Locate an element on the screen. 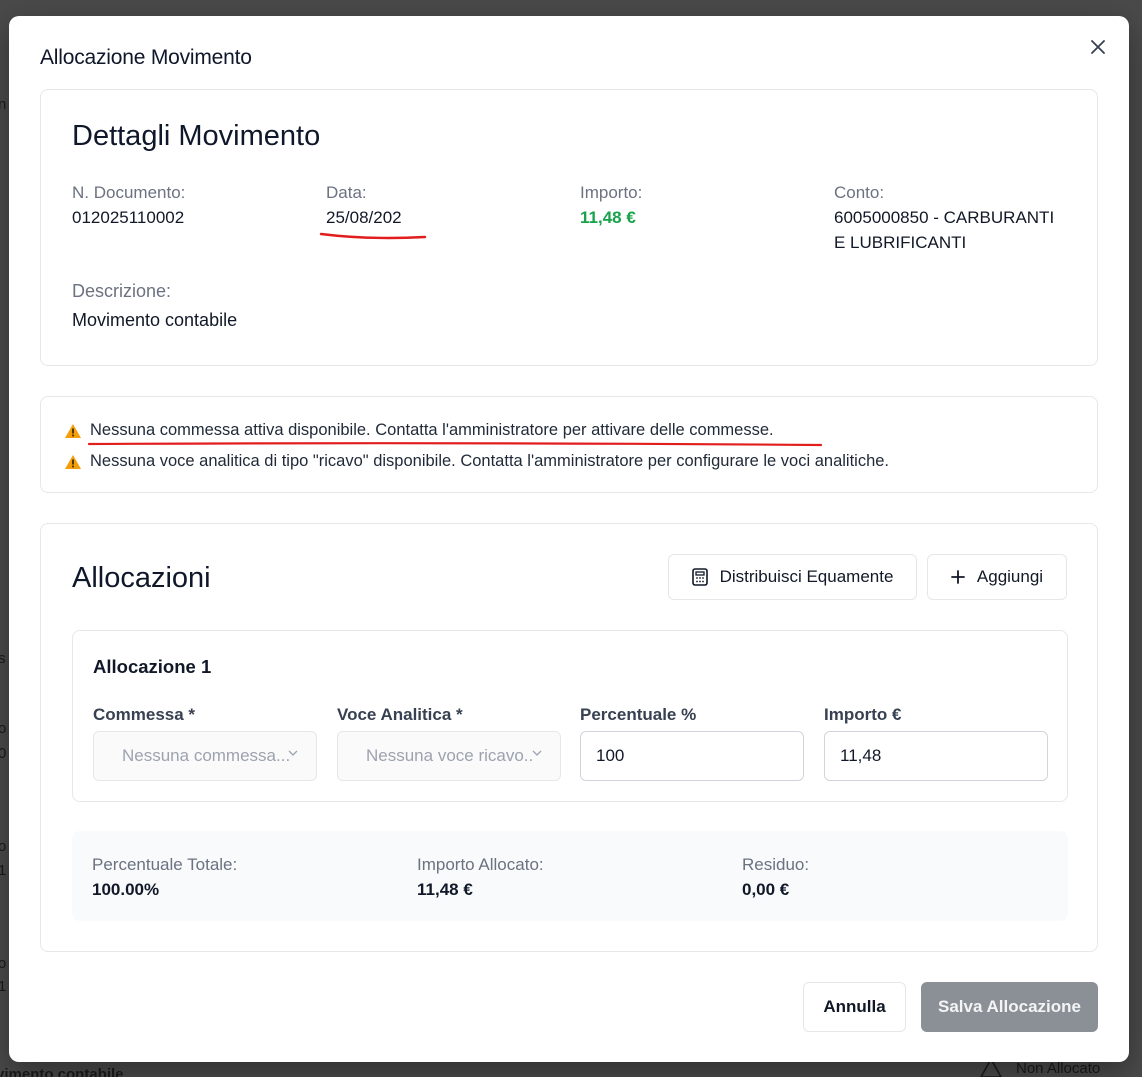 The image size is (1142, 1077). details-title: Dettagli Movimento is located at coordinates (196, 136).